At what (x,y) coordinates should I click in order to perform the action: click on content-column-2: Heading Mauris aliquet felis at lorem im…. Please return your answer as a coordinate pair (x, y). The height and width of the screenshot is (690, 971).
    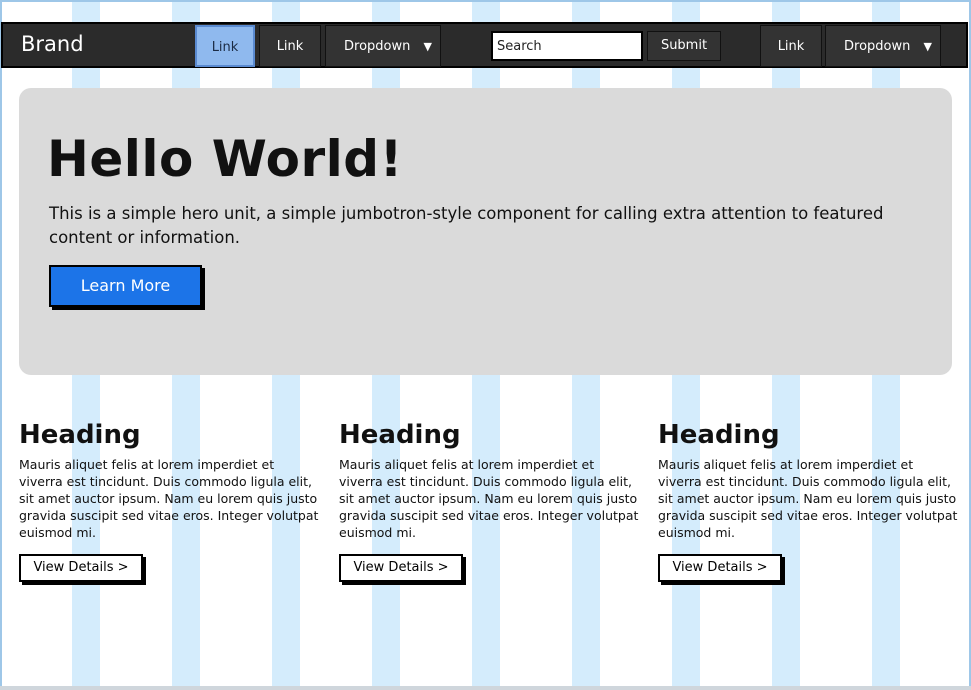
    Looking at the image, I should click on (489, 501).